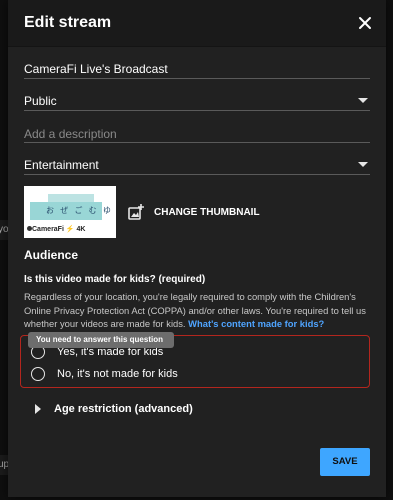  I want to click on save-button: SAVE, so click(345, 462).